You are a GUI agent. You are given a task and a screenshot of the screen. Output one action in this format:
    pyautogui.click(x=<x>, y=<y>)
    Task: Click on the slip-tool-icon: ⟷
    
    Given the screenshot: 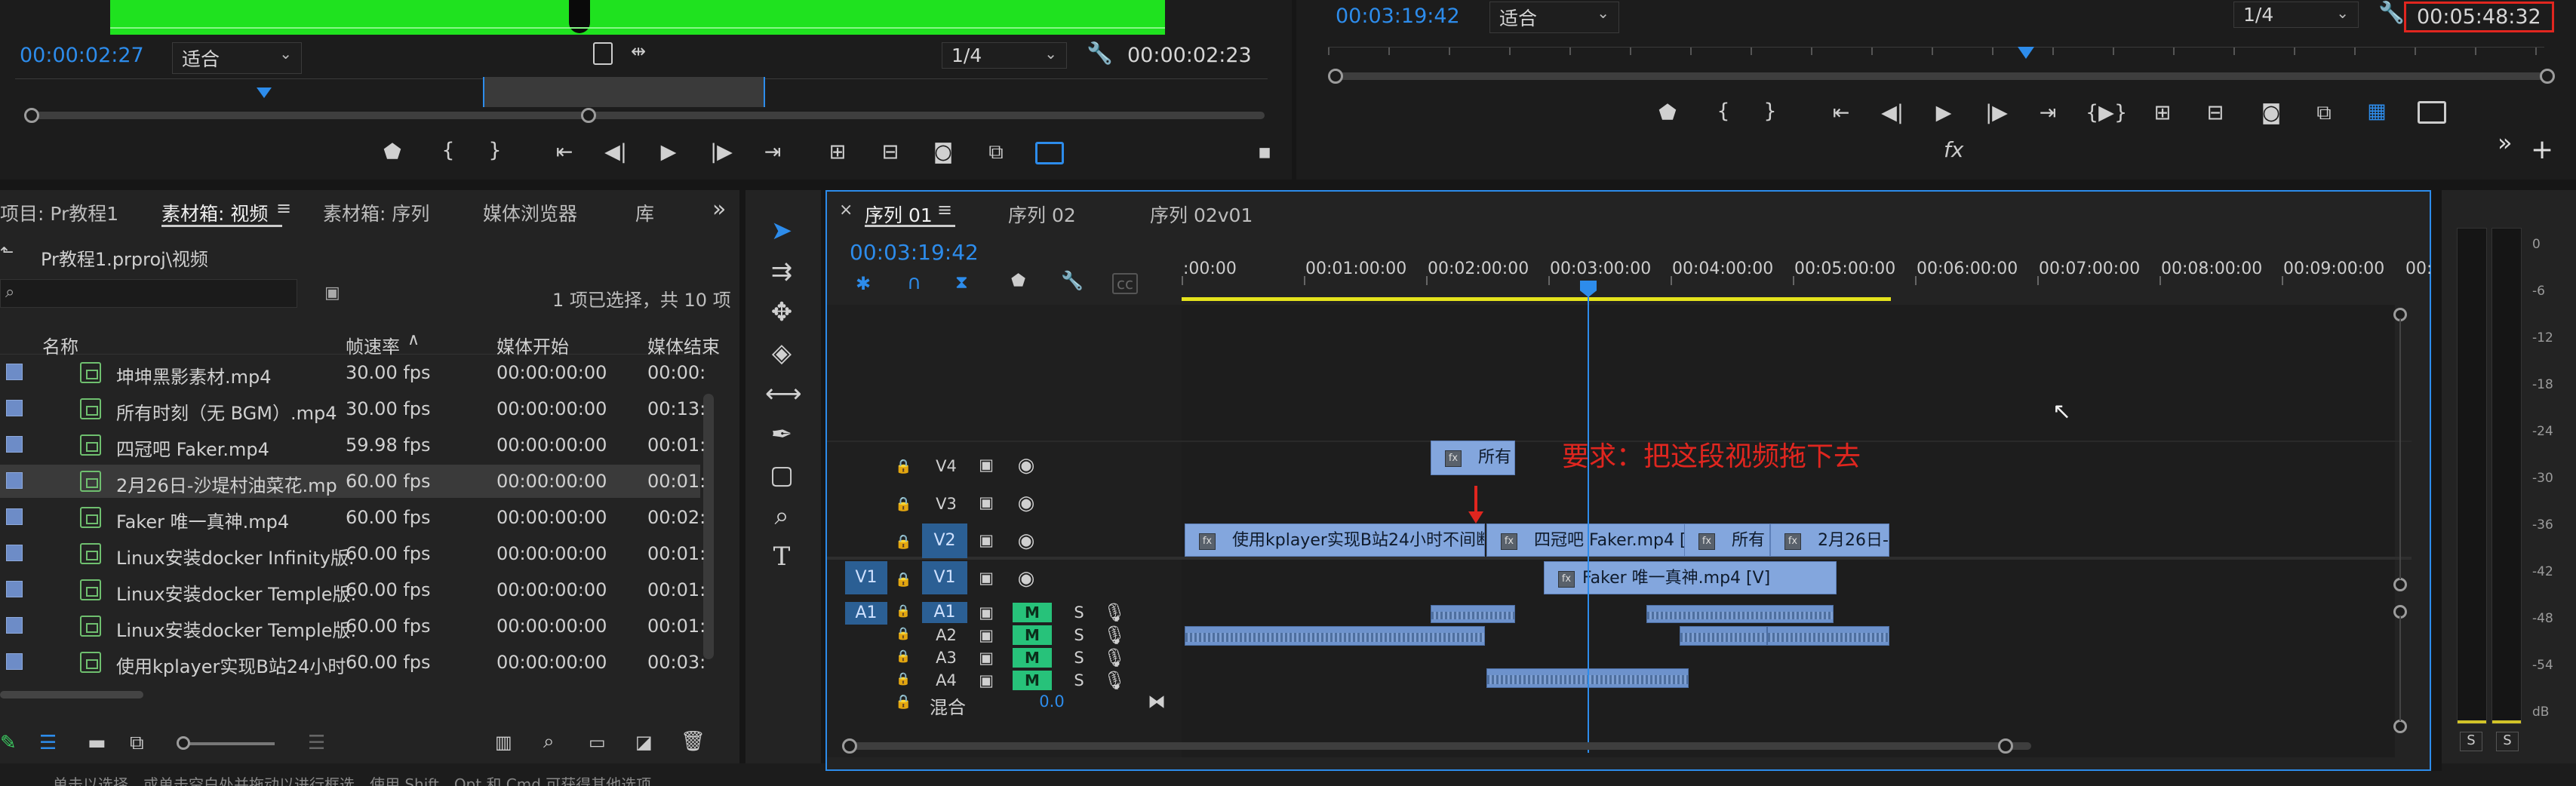 What is the action you would take?
    pyautogui.click(x=783, y=394)
    